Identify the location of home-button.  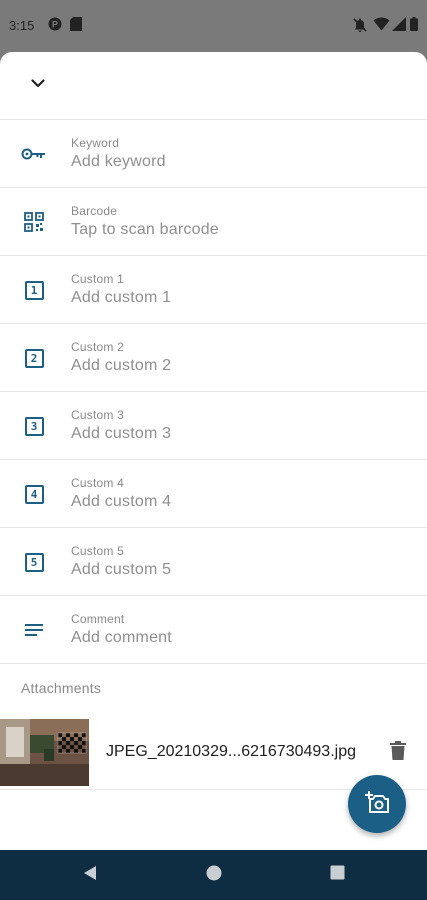
(214, 875).